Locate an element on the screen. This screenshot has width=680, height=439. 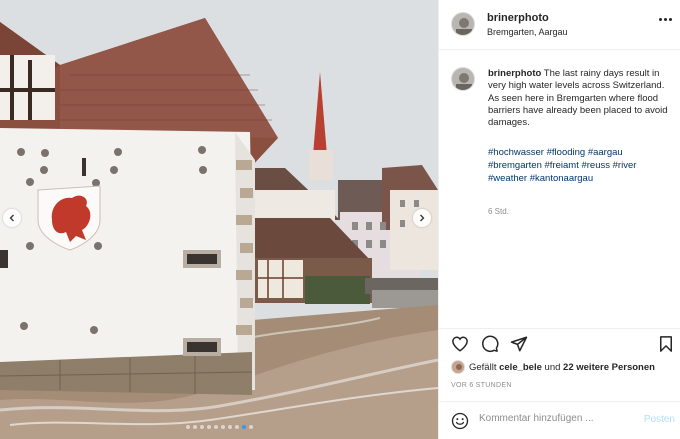
hashtag-link: #bremgarten is located at coordinates (515, 165).